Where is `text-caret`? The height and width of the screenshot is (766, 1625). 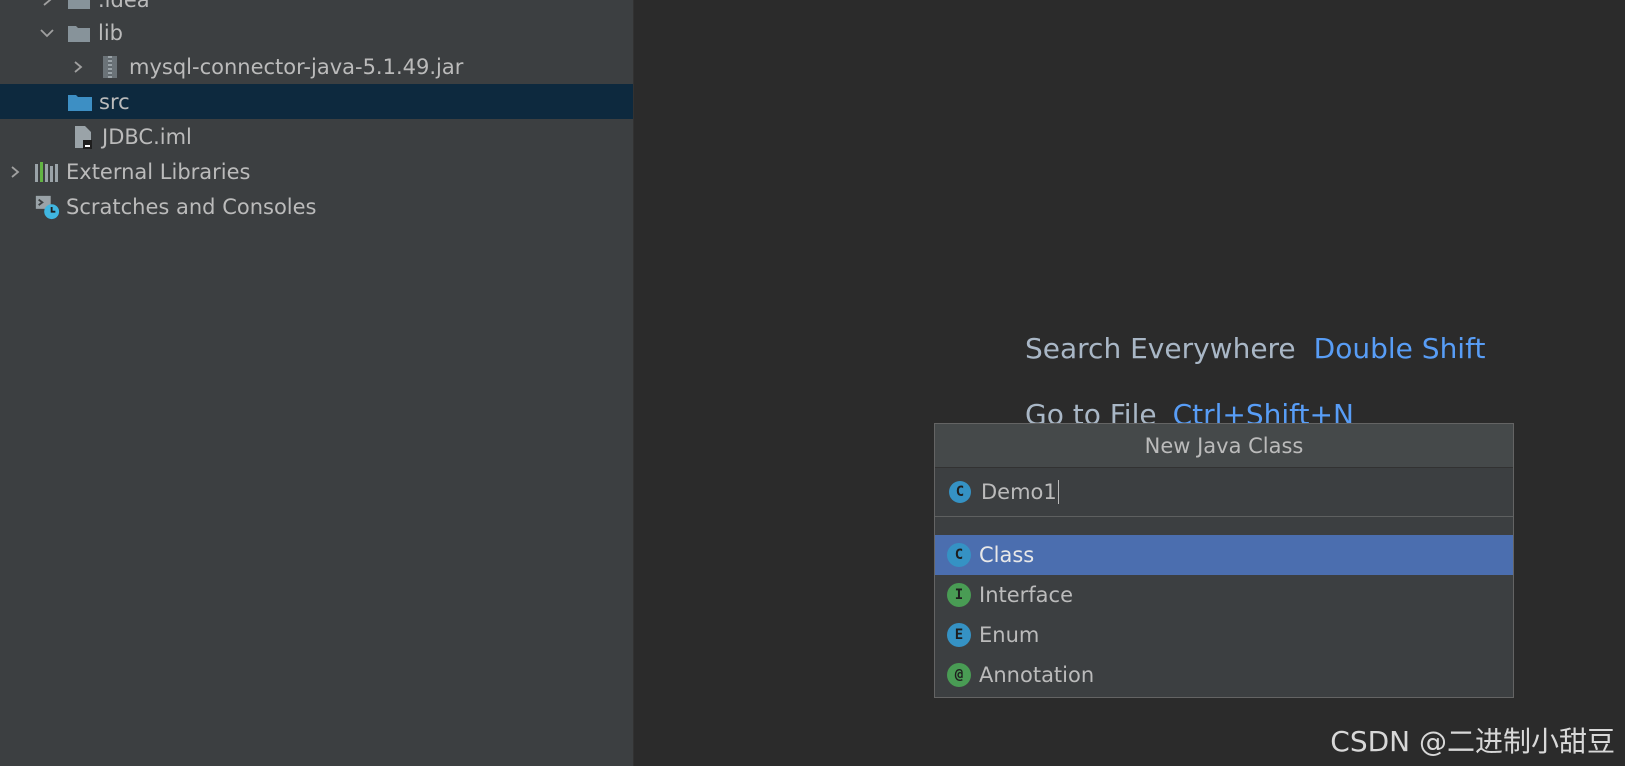
text-caret is located at coordinates (1058, 492).